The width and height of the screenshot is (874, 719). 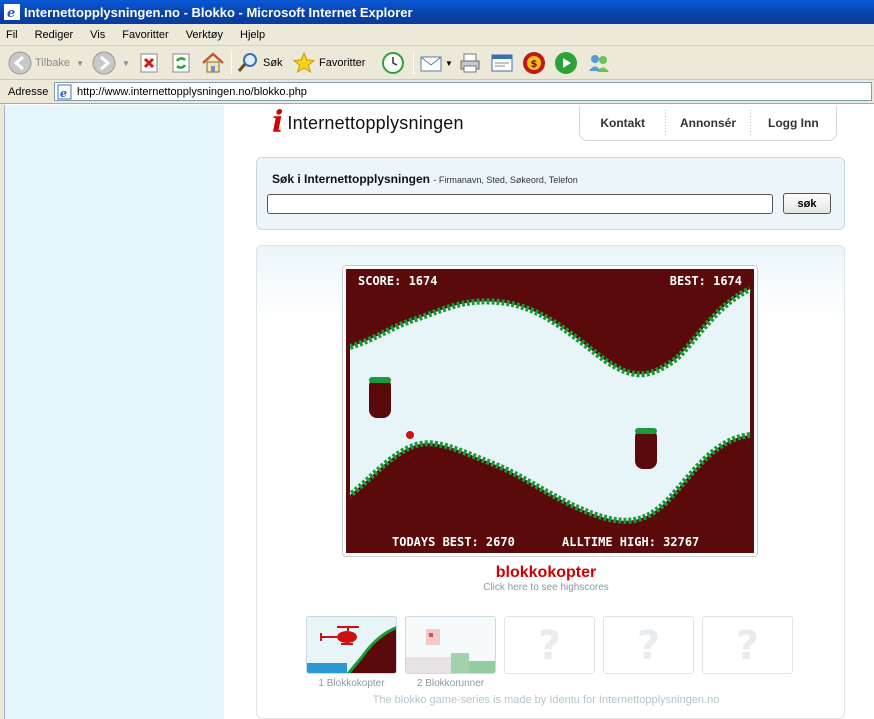 I want to click on logo-text: Internettopplysningen, so click(x=375, y=122).